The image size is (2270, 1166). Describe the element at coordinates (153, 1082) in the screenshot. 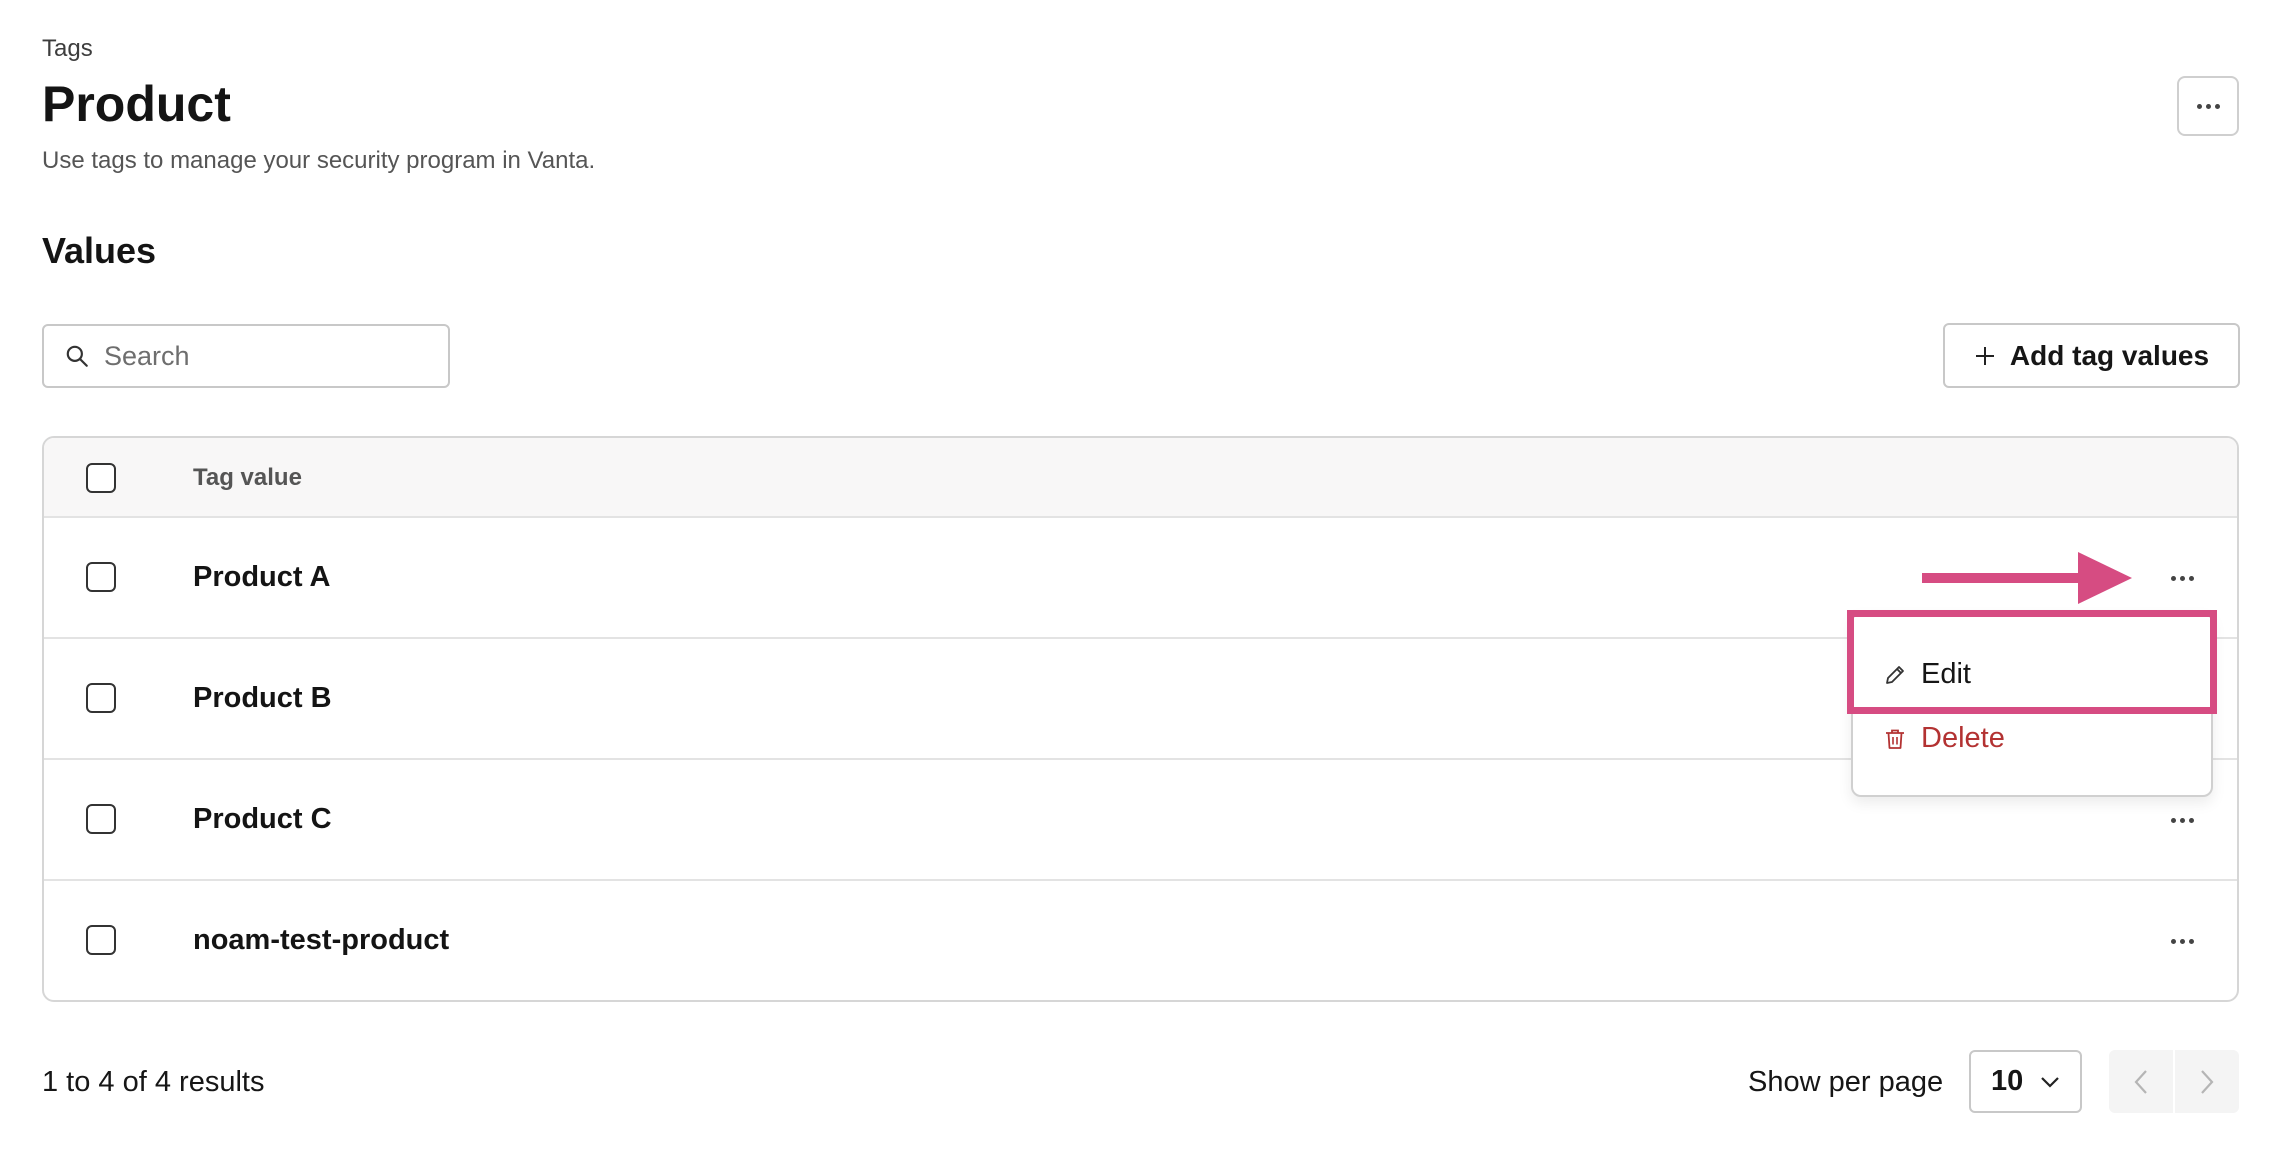

I see `results-count: 1 to 4 of 4 results` at that location.